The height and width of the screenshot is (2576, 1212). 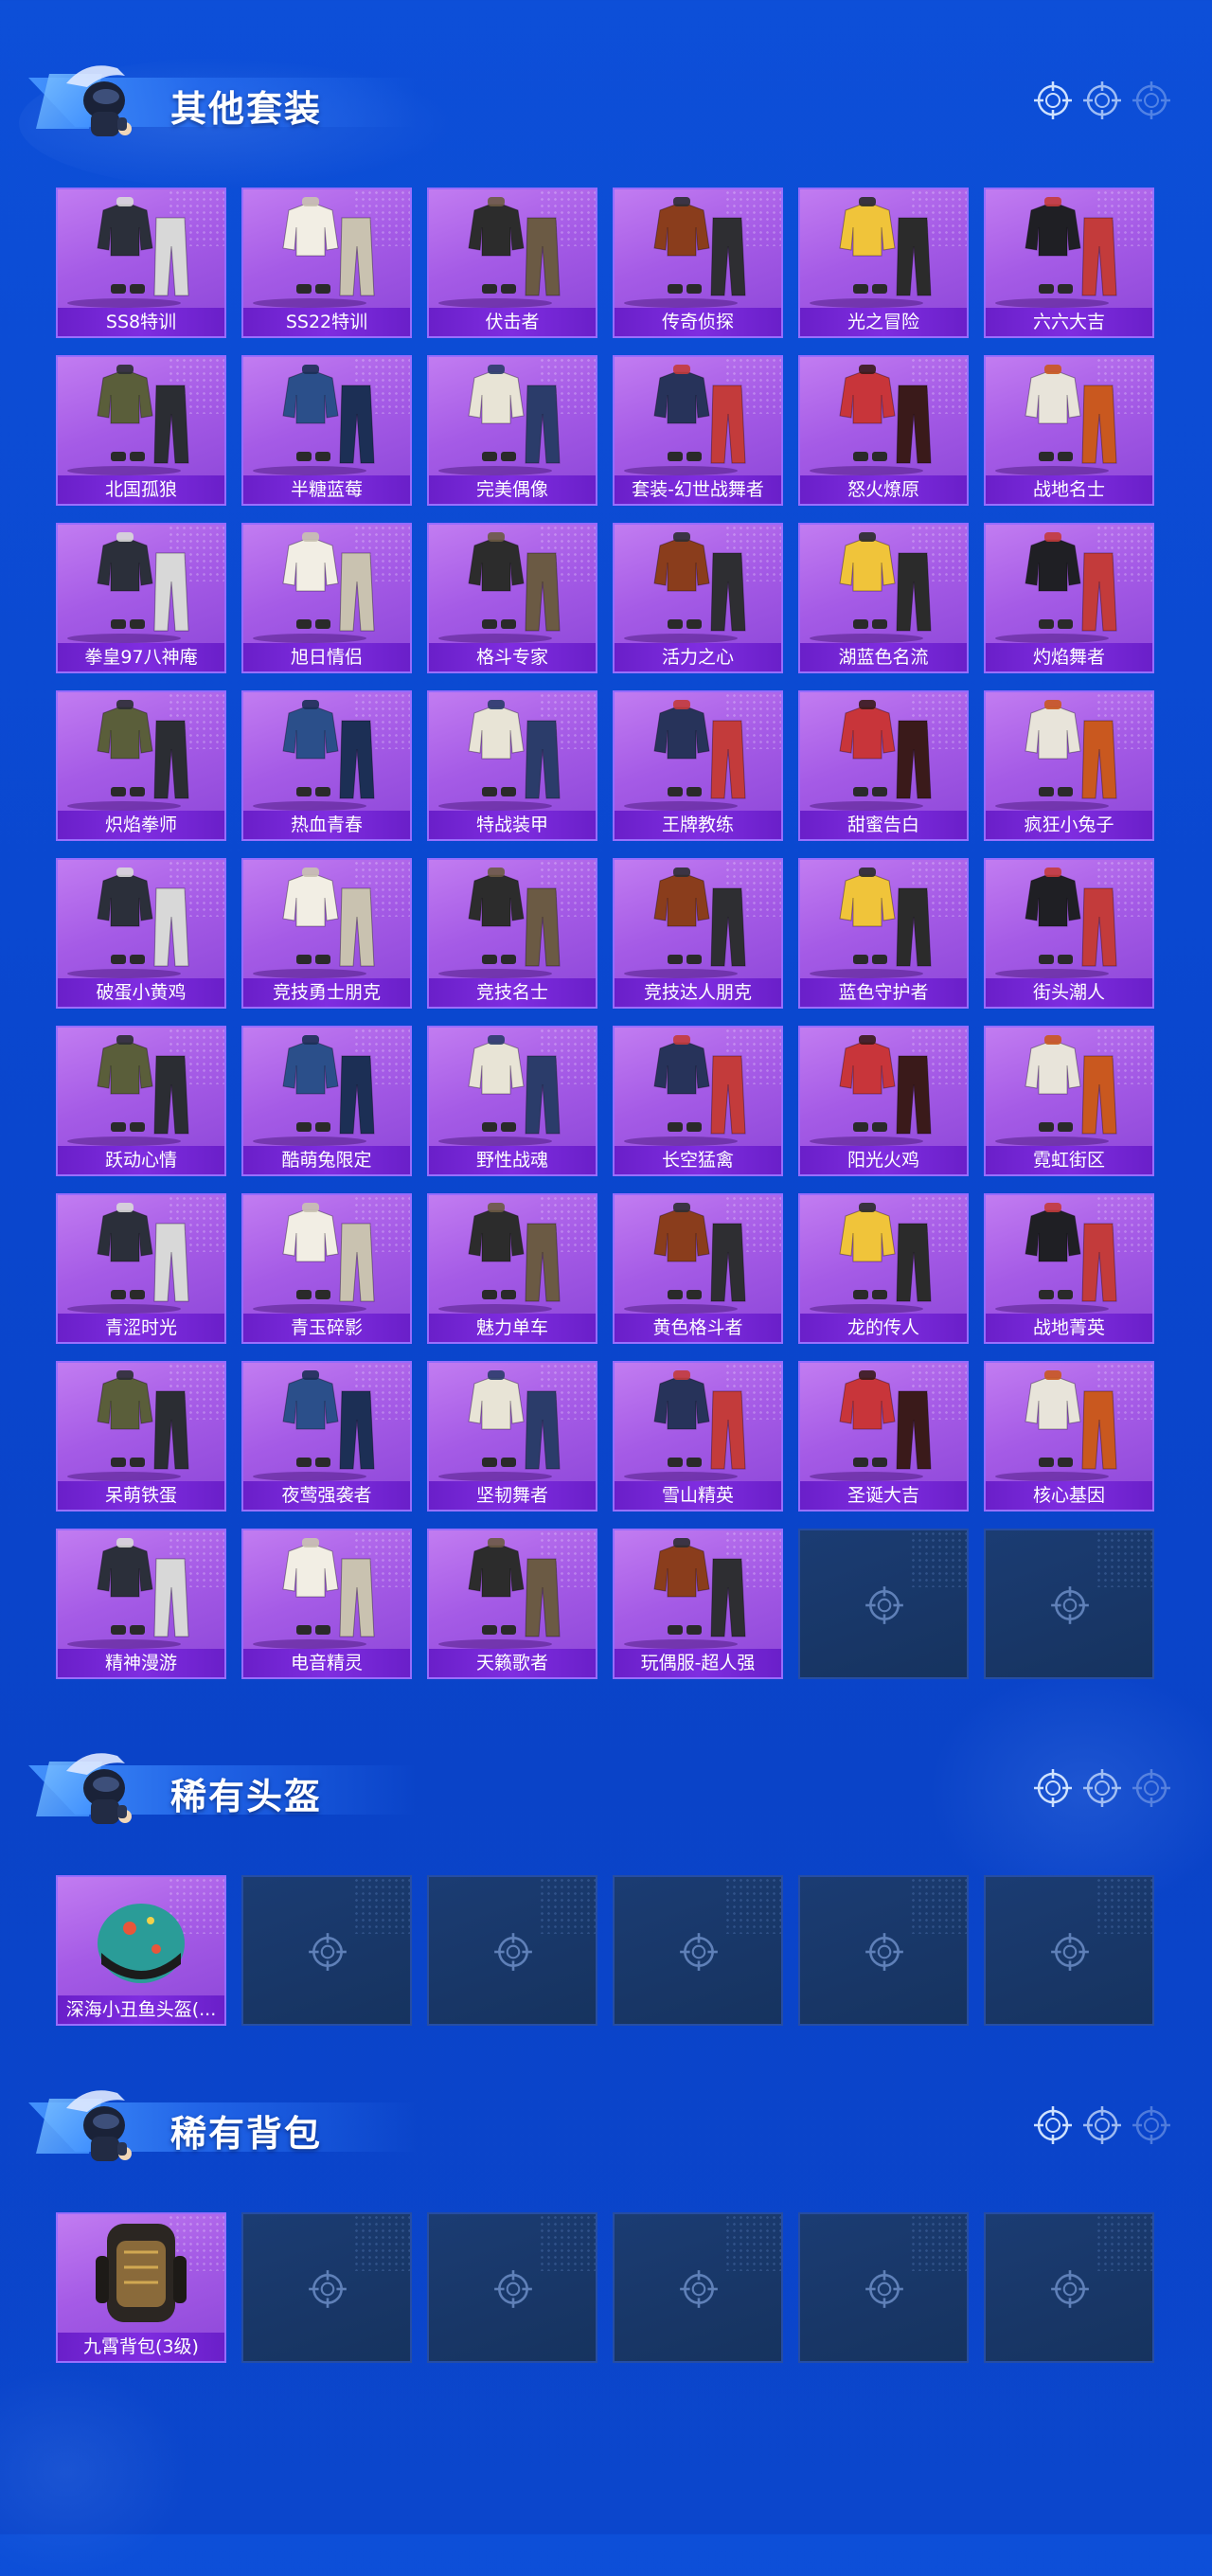 I want to click on item-card: 天籁歌者, so click(x=512, y=1604).